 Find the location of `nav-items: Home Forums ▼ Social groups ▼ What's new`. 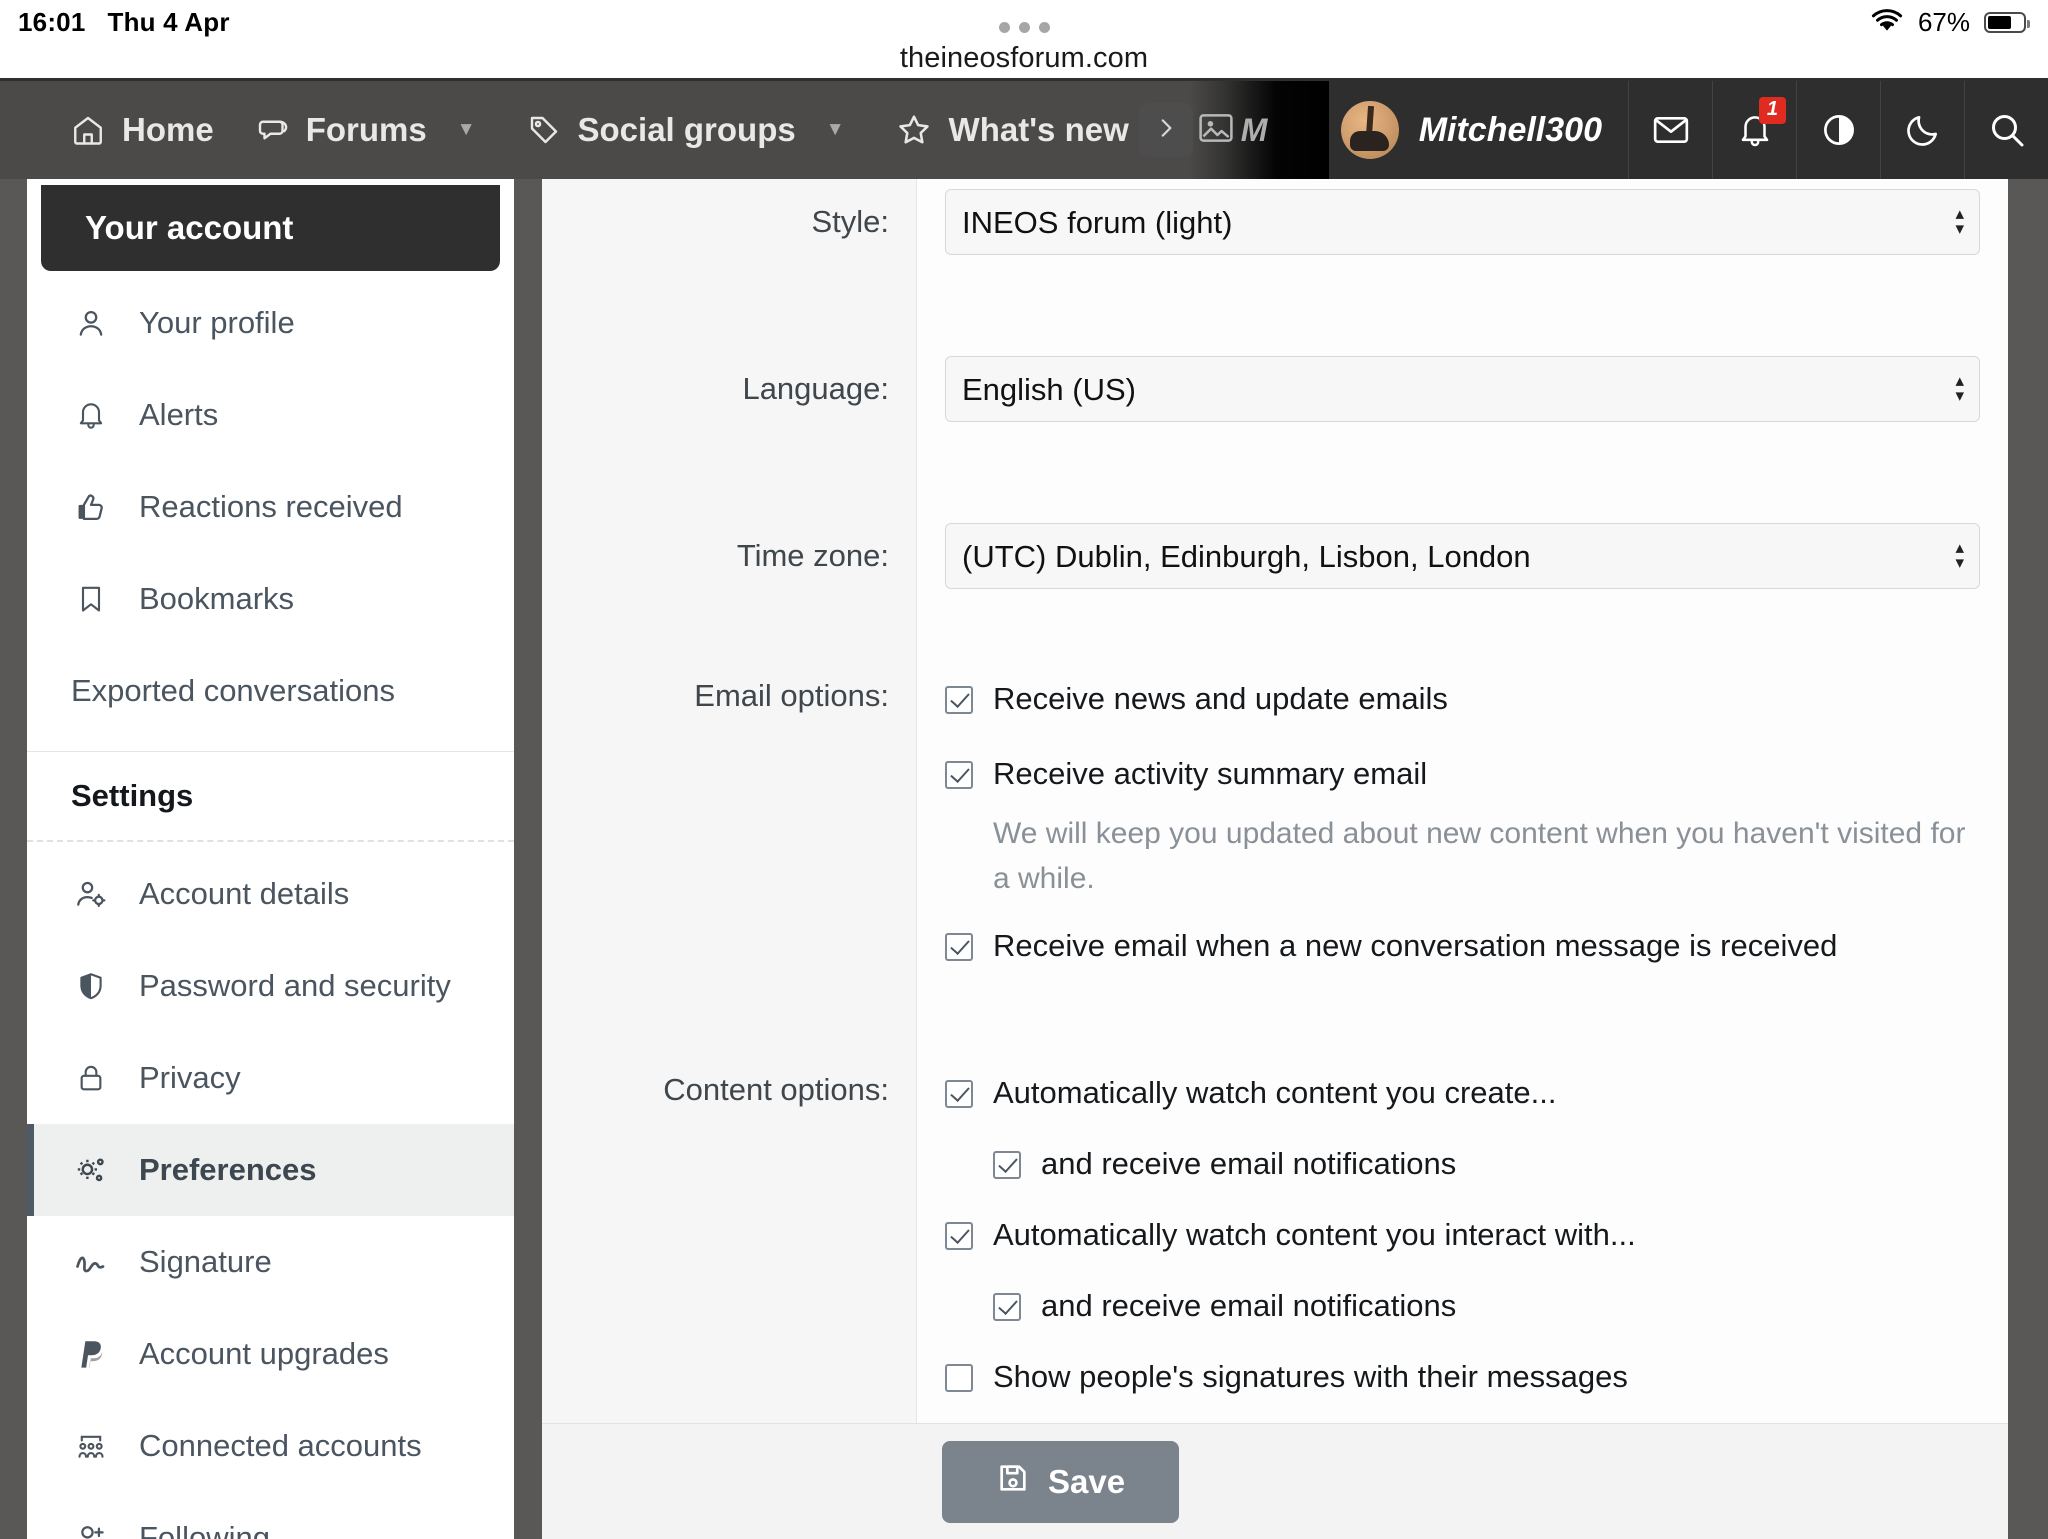

nav-items: Home Forums ▼ Social groups ▼ What's new is located at coordinates (629, 130).